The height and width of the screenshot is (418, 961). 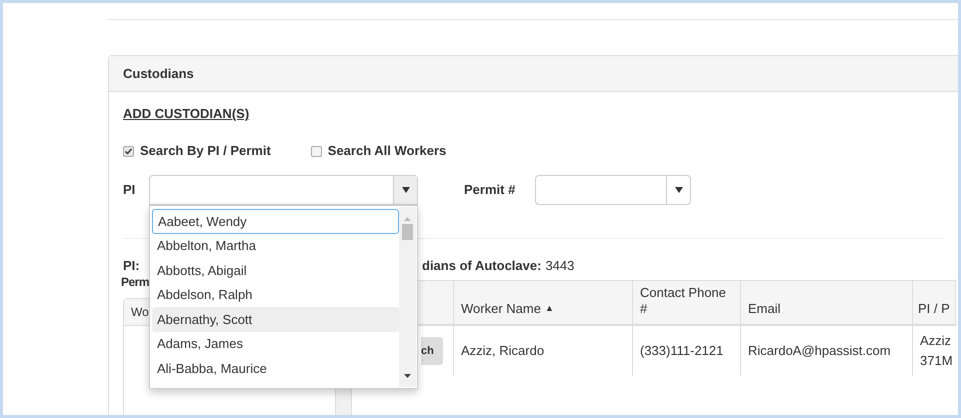 What do you see at coordinates (205, 151) in the screenshot?
I see `checkbox-label: Search By PI / Permit` at bounding box center [205, 151].